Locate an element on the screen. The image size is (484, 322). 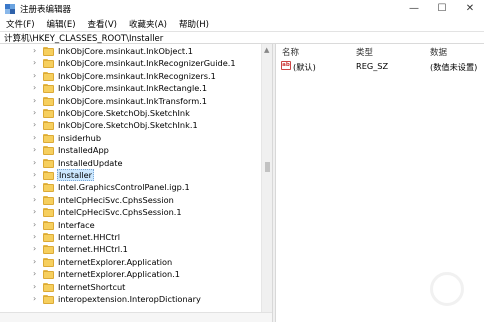
tree-item: › InstalledUpdate is located at coordinates (130, 163).